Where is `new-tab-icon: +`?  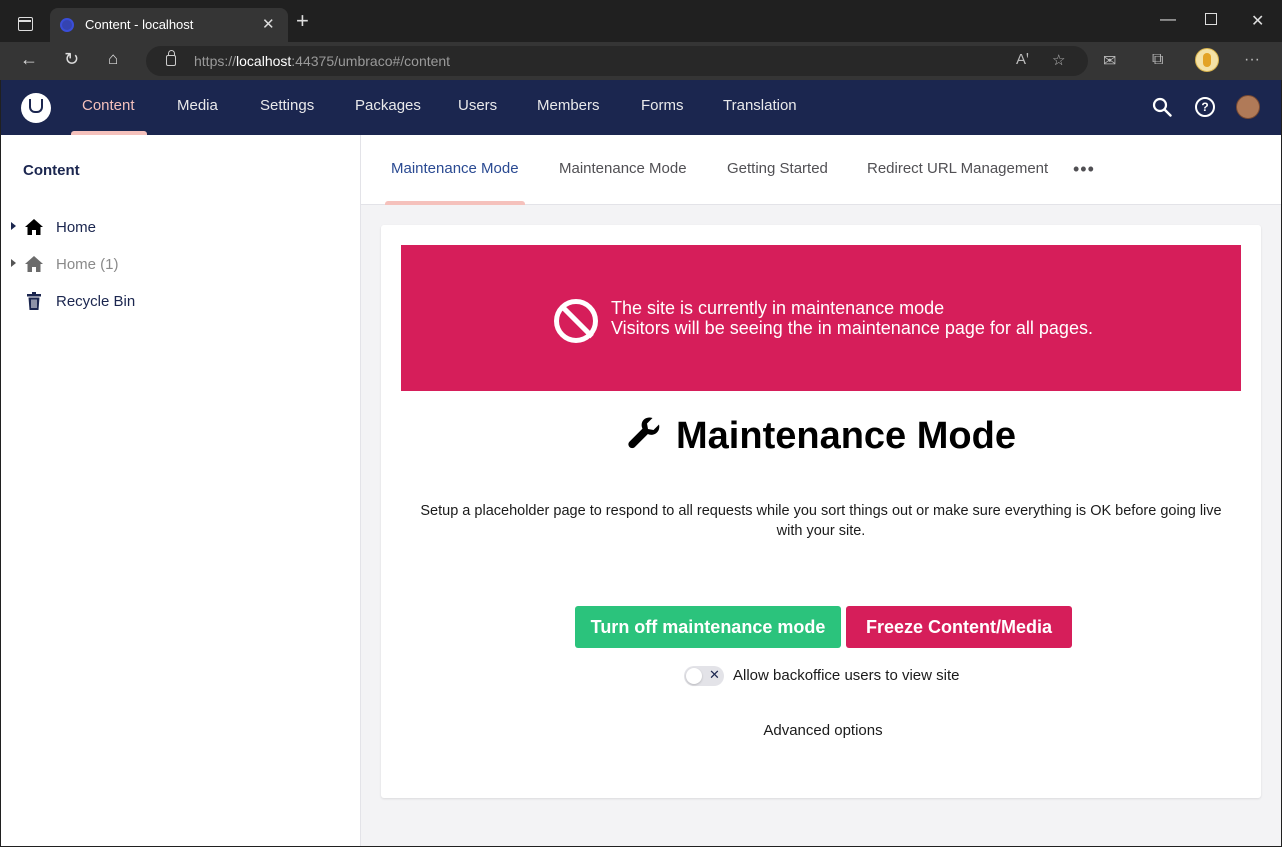
new-tab-icon: + is located at coordinates (302, 21).